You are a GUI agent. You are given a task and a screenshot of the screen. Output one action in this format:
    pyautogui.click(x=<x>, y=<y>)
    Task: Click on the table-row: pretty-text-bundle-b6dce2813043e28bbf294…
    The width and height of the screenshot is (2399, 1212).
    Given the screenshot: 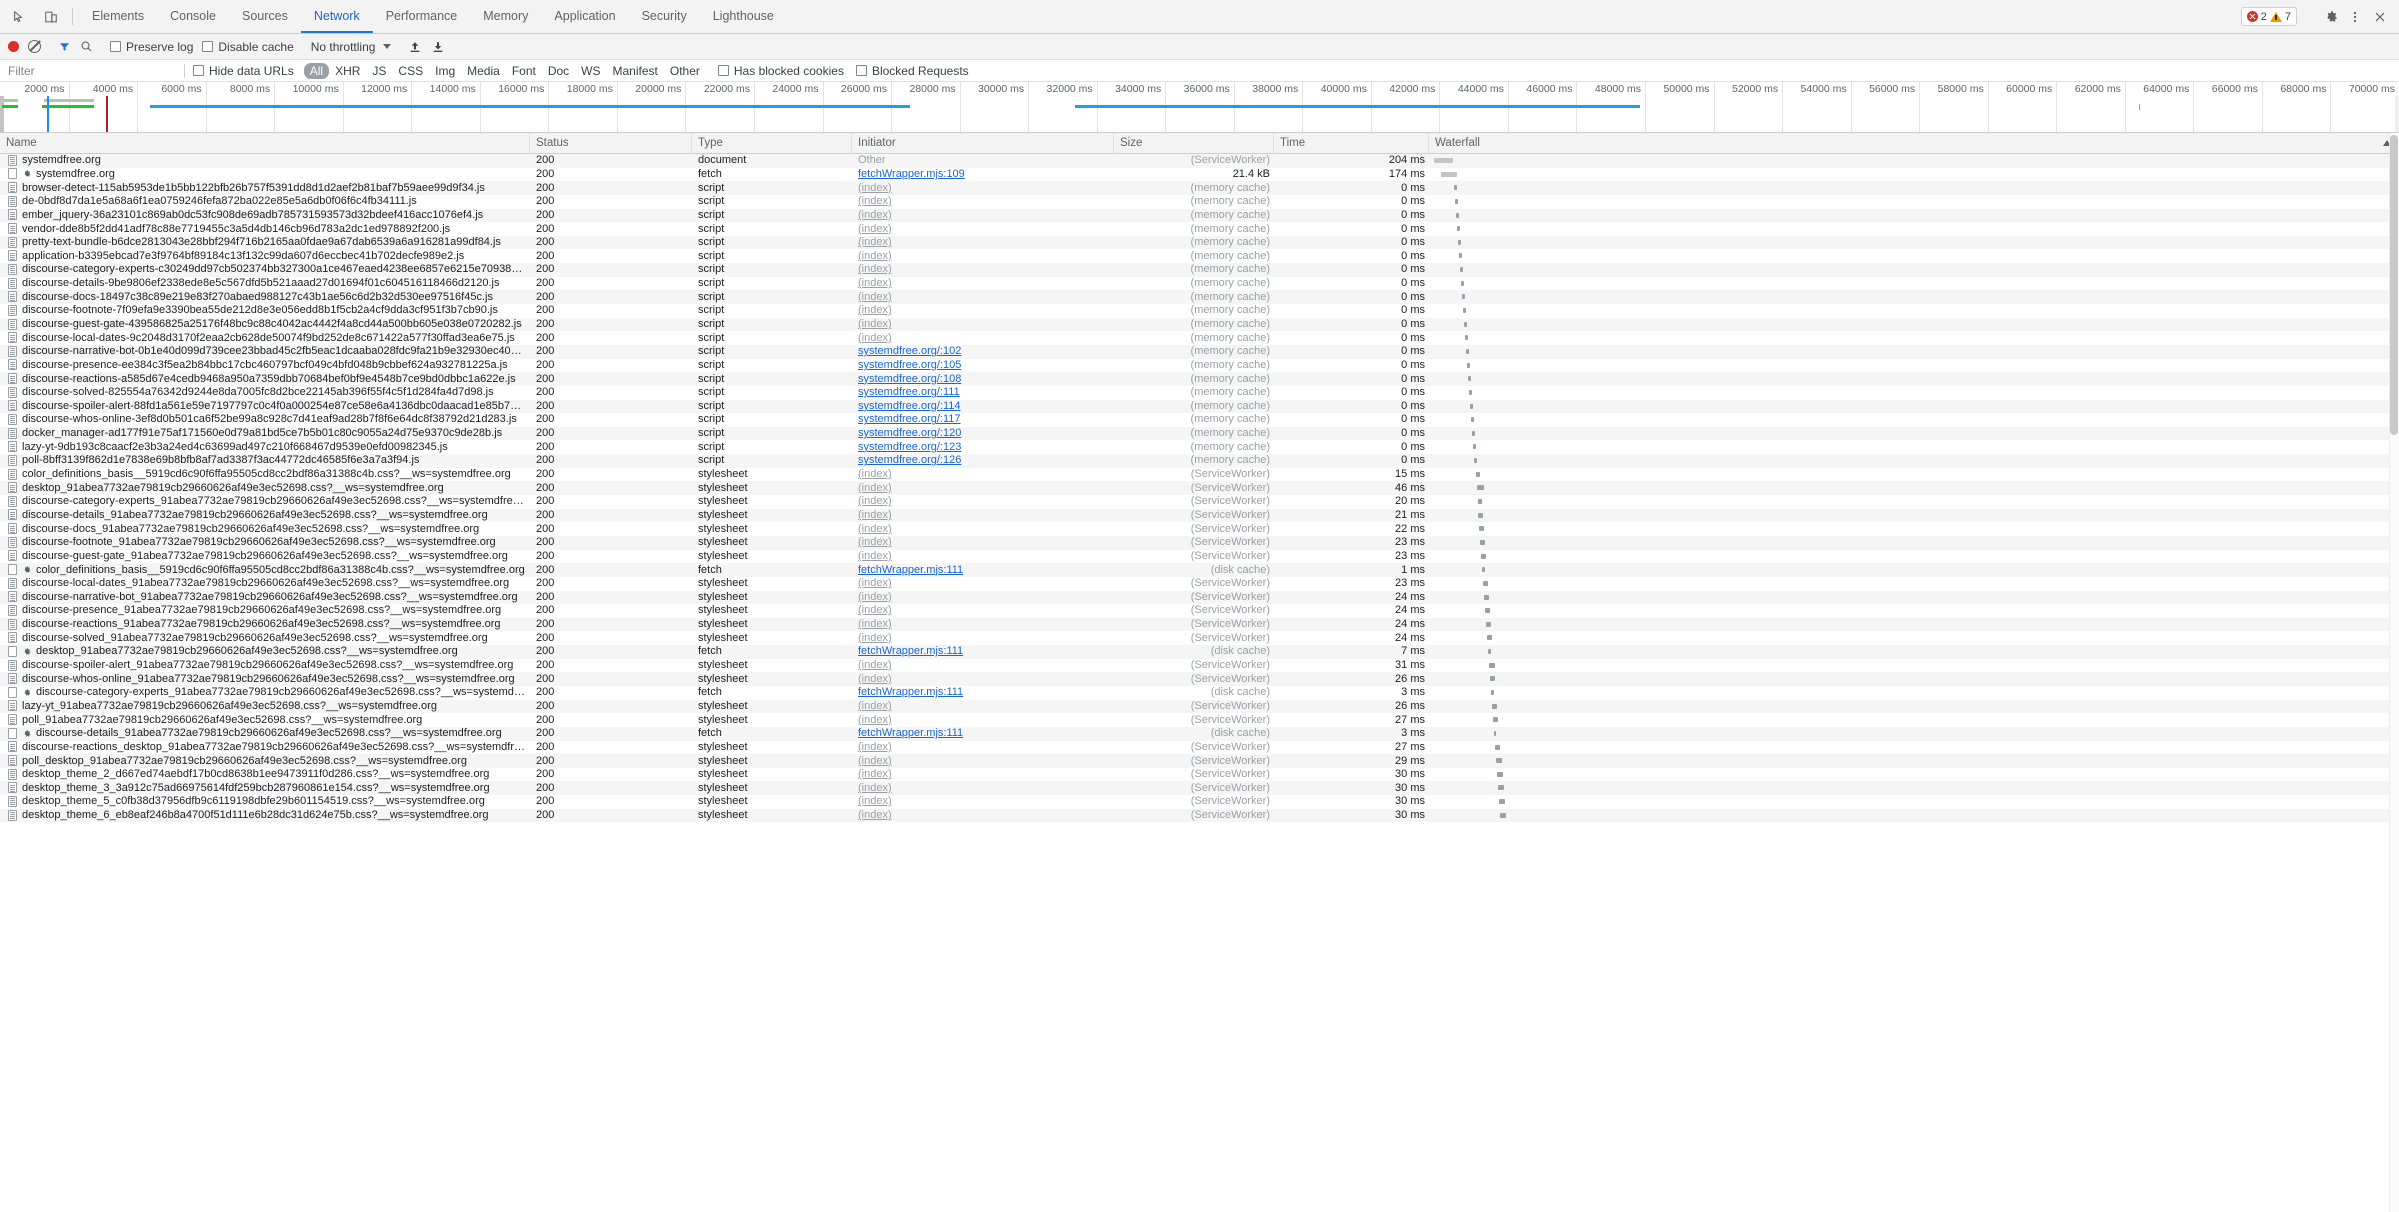 What is the action you would take?
    pyautogui.click(x=1199, y=242)
    